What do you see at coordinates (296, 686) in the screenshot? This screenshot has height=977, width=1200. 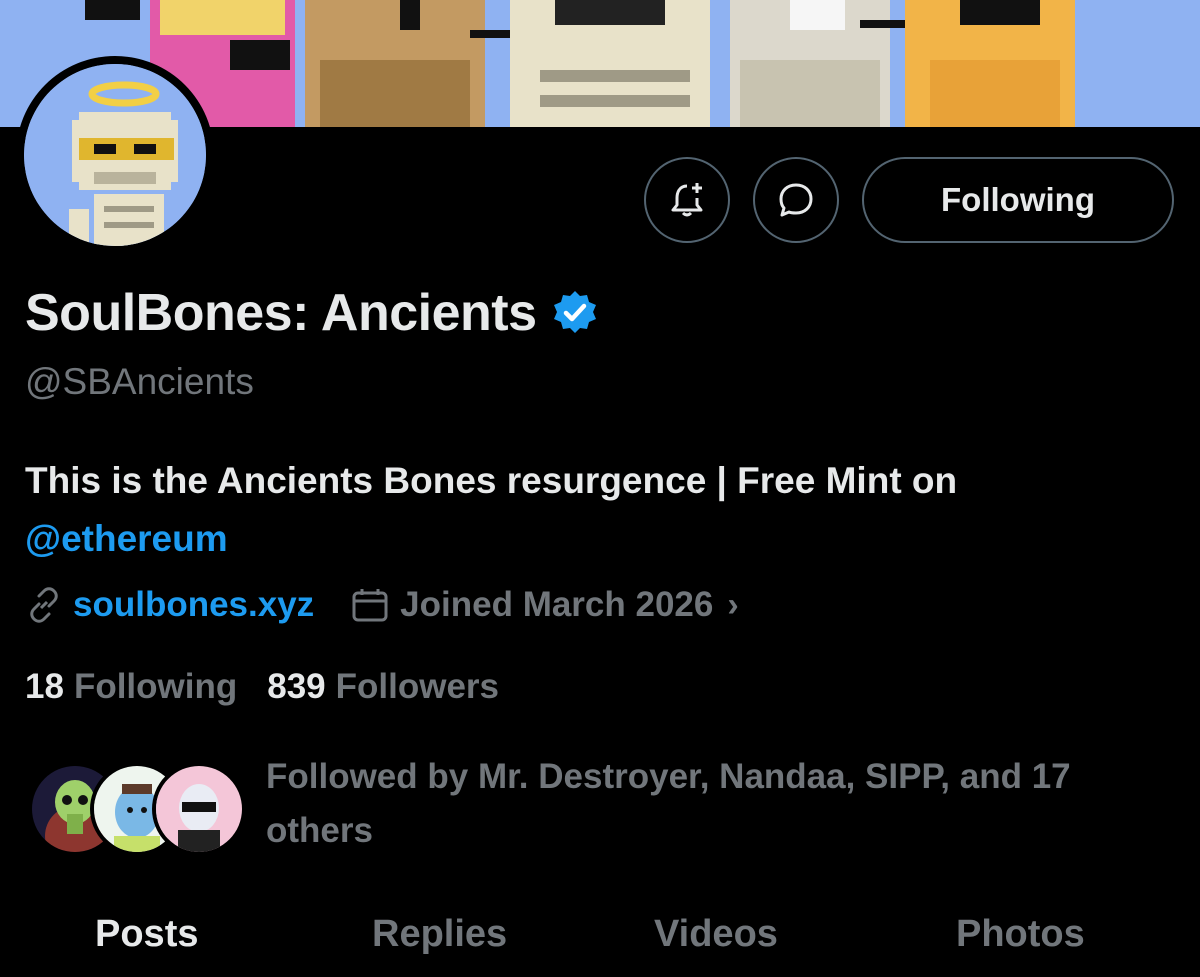 I see `followers-count: 839` at bounding box center [296, 686].